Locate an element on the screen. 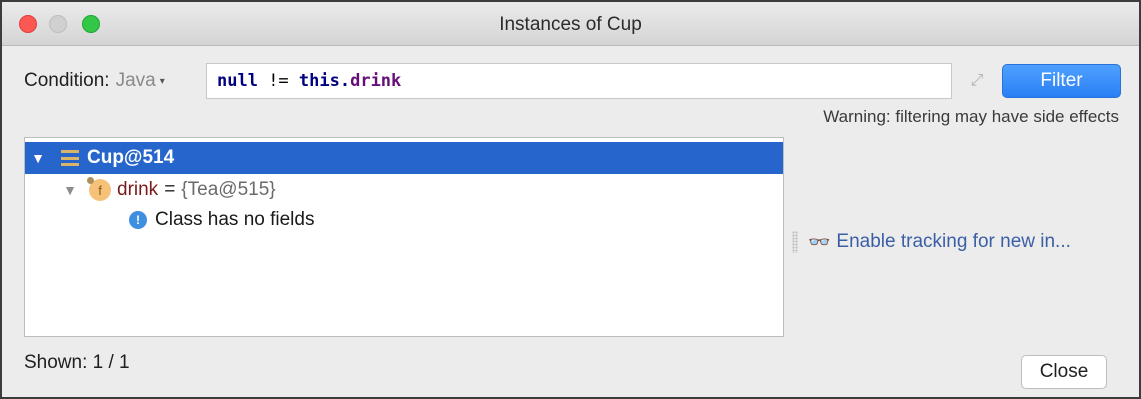 Image resolution: width=1141 pixels, height=399 pixels. title-bar: Instances of Cup is located at coordinates (570, 24).